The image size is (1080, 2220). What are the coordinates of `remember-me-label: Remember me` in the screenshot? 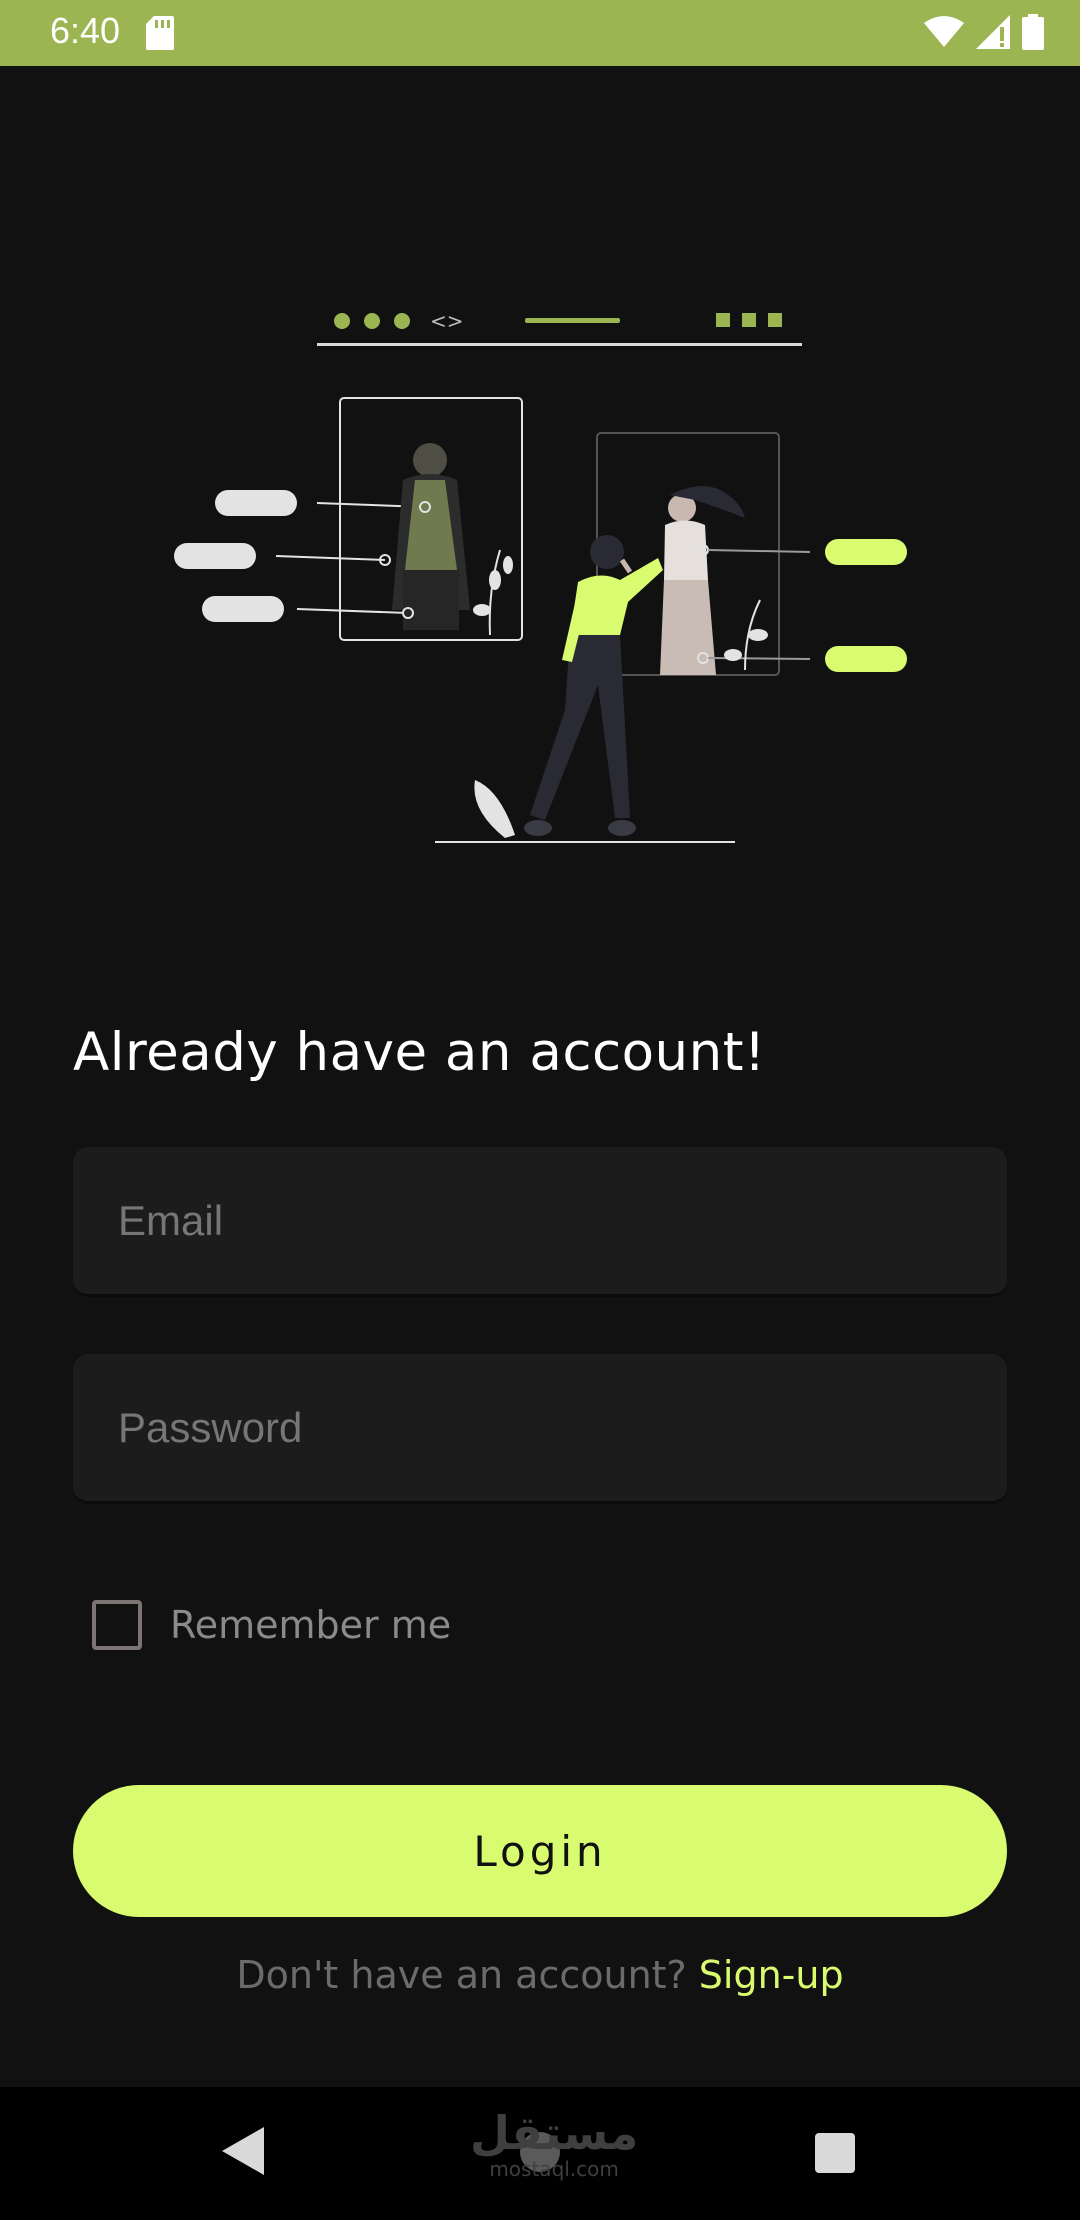 It's located at (311, 1625).